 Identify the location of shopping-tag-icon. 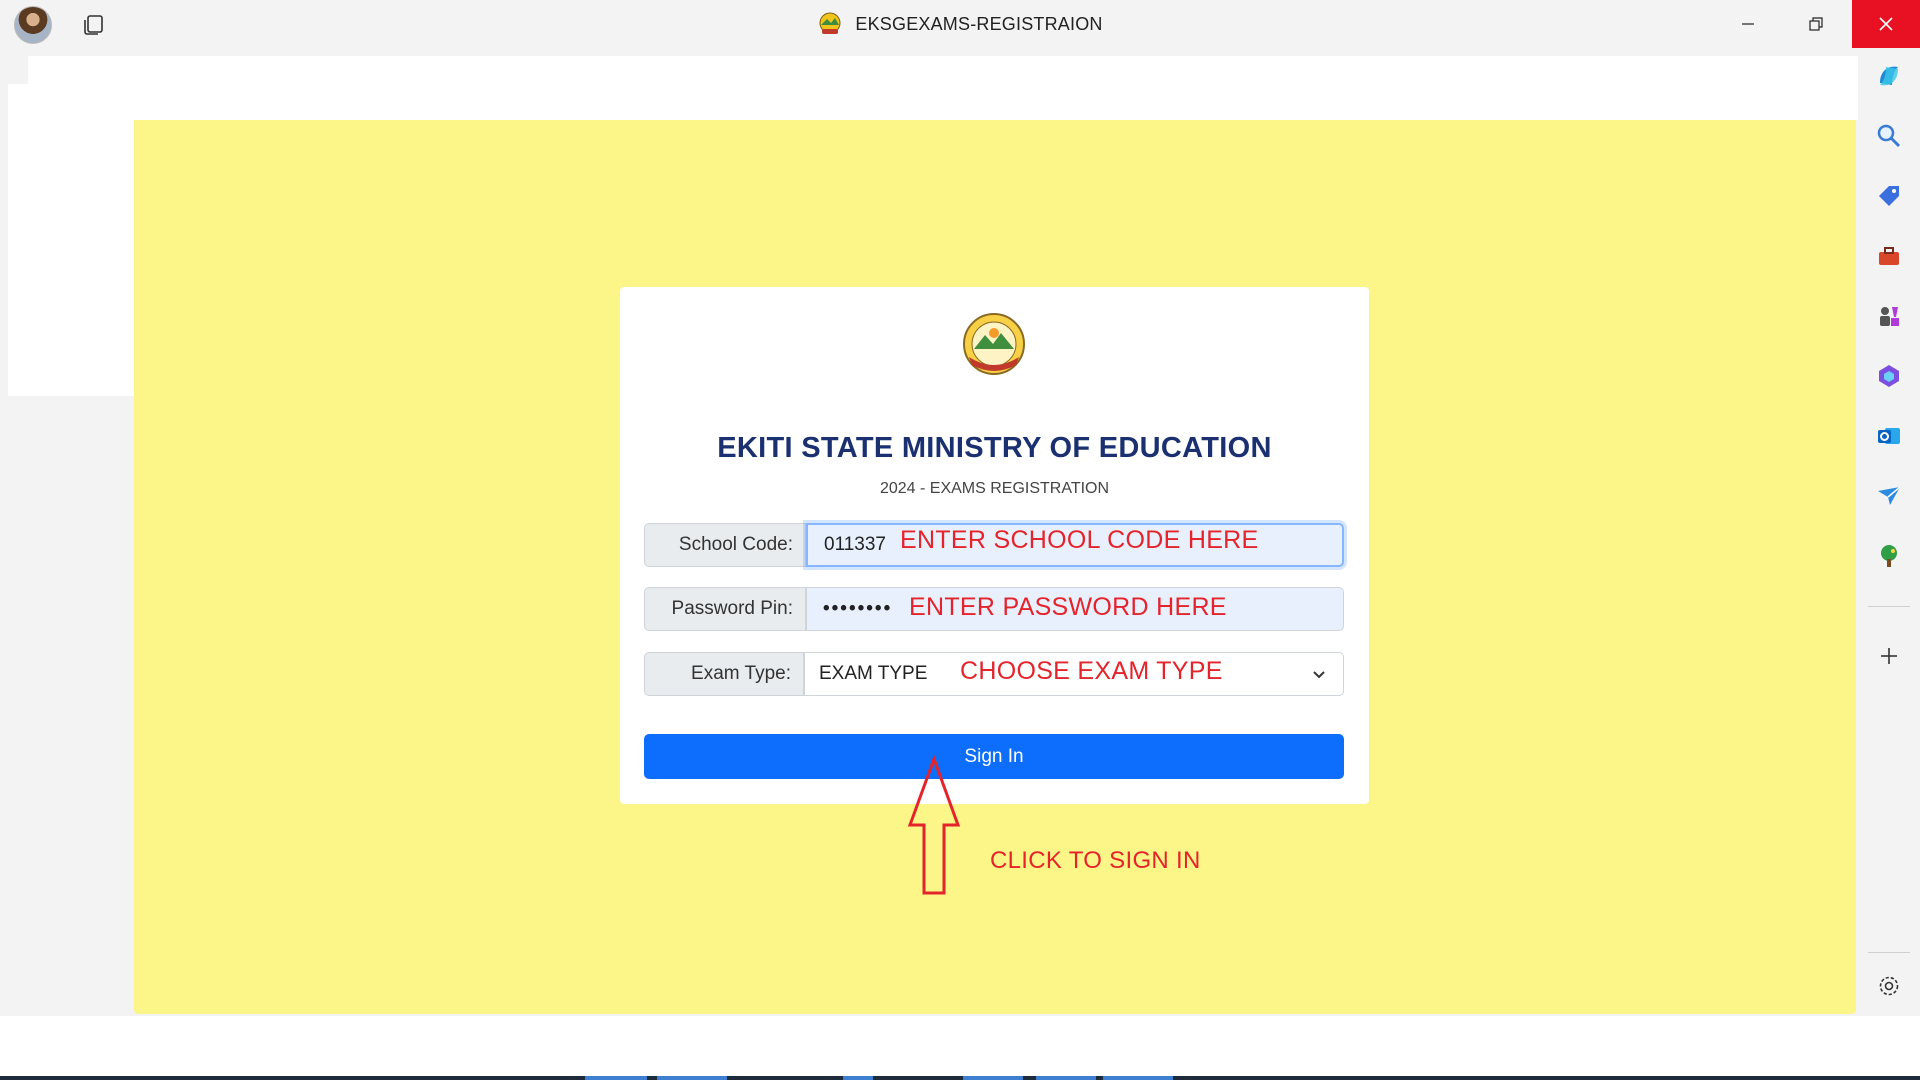
(1889, 196).